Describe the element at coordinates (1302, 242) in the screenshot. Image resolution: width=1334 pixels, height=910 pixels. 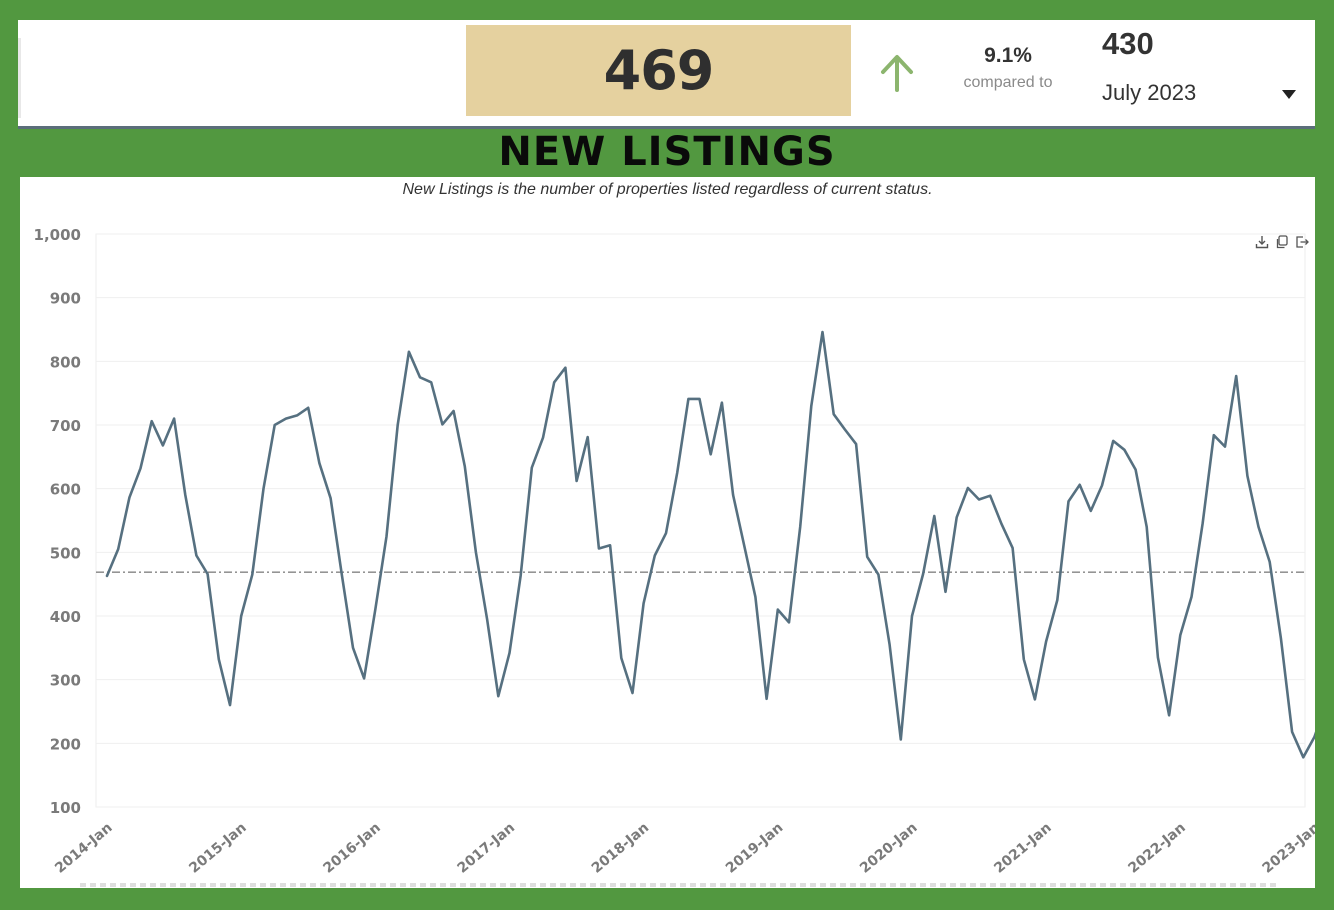
I see `export-icon` at that location.